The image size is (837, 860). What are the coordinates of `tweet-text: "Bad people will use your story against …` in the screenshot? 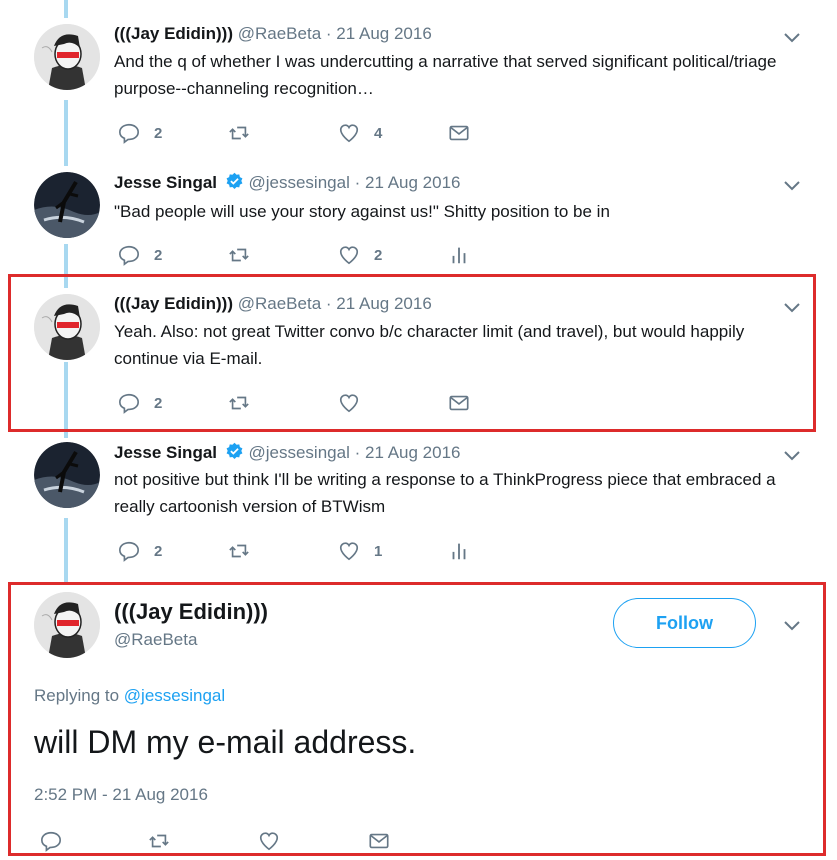 It's located at (362, 211).